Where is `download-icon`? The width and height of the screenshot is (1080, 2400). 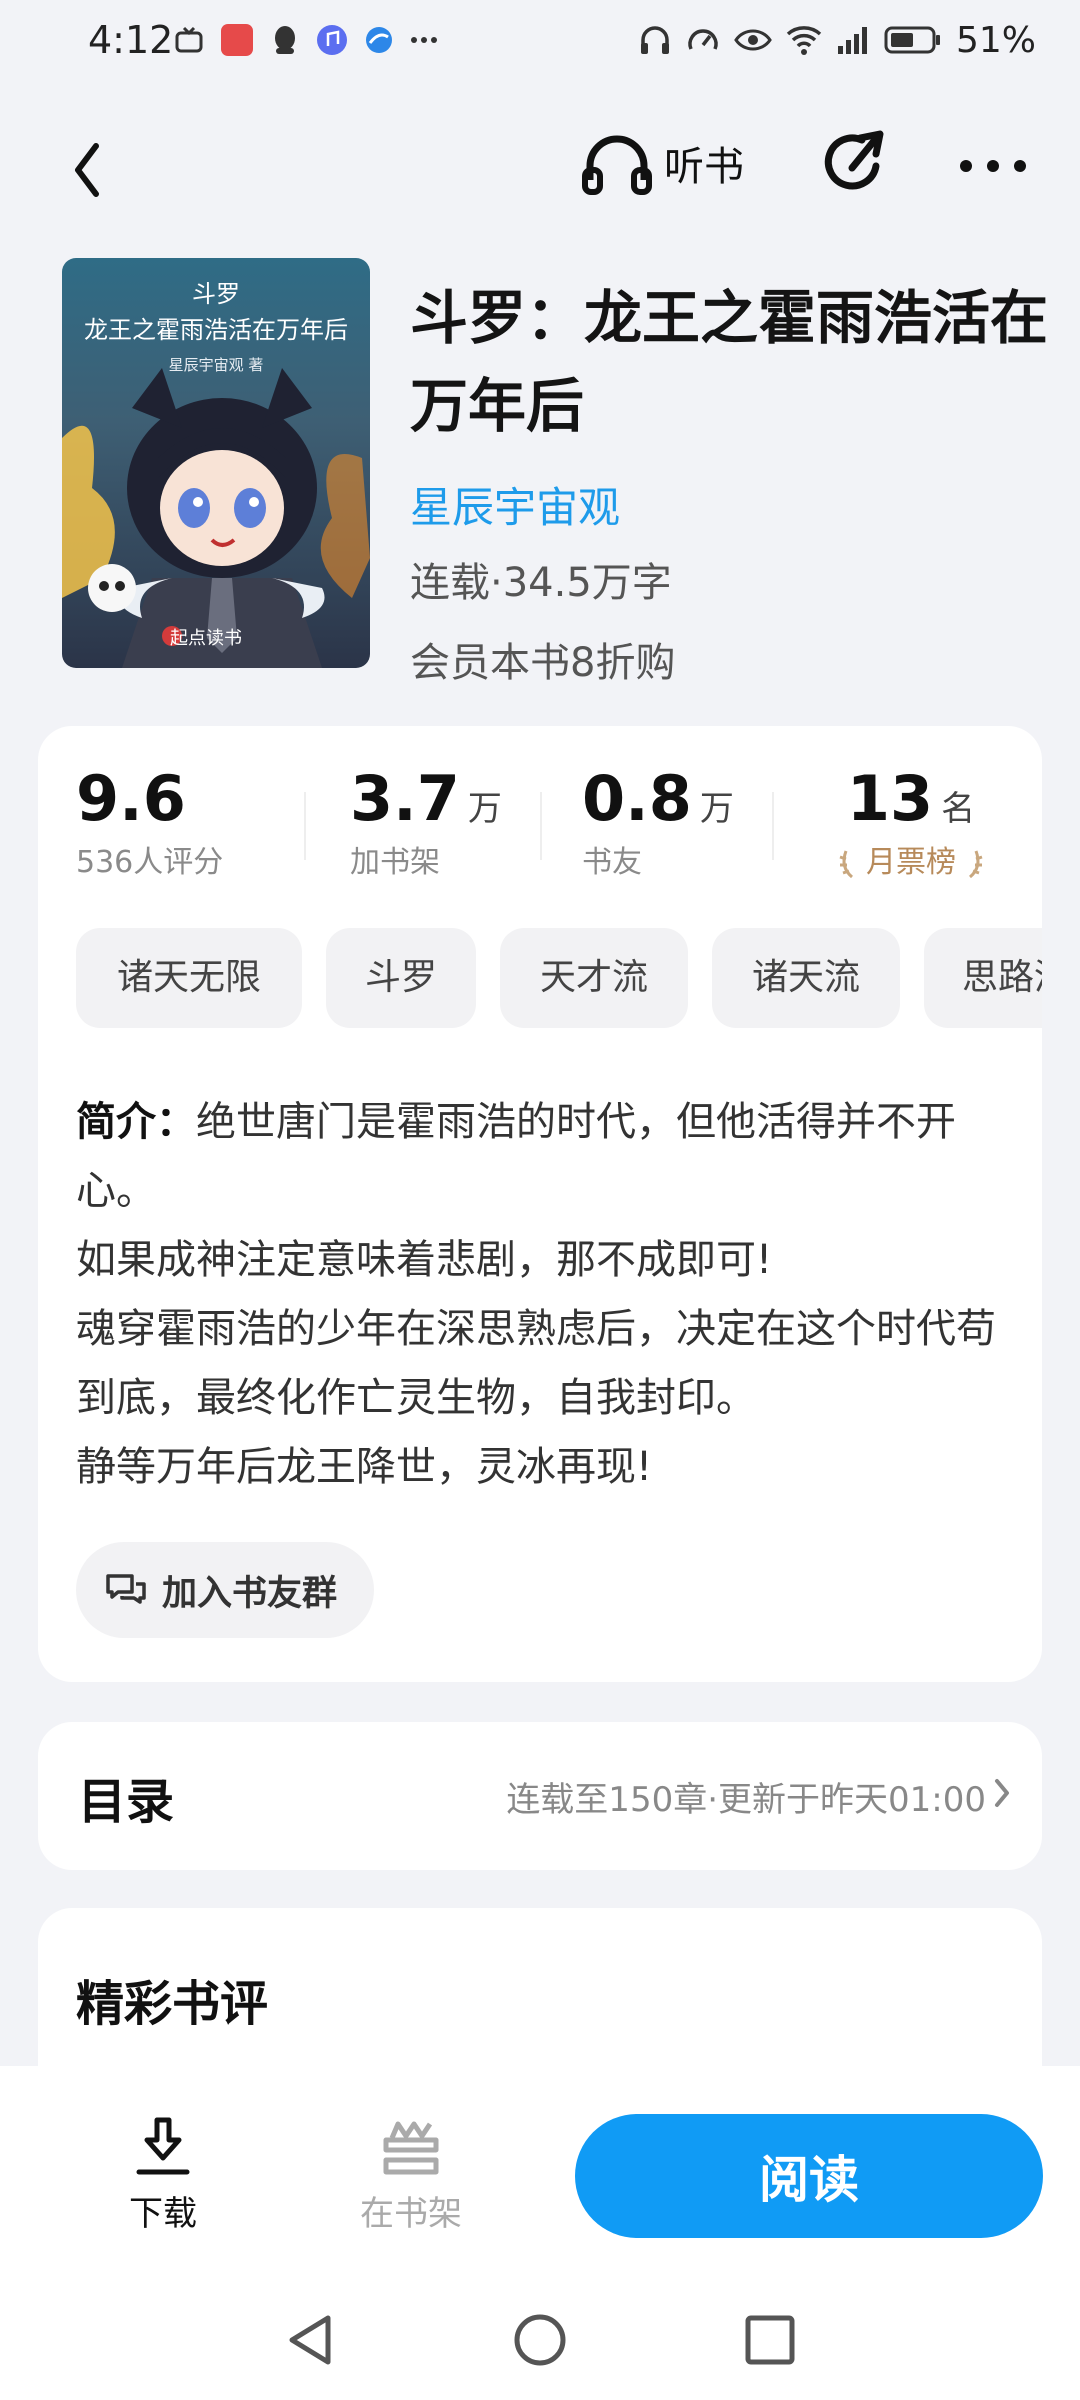 download-icon is located at coordinates (163, 2146).